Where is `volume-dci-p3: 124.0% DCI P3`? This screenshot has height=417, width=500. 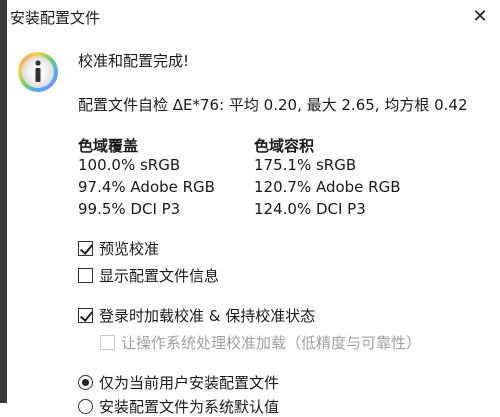
volume-dci-p3: 124.0% DCI P3 is located at coordinates (310, 209).